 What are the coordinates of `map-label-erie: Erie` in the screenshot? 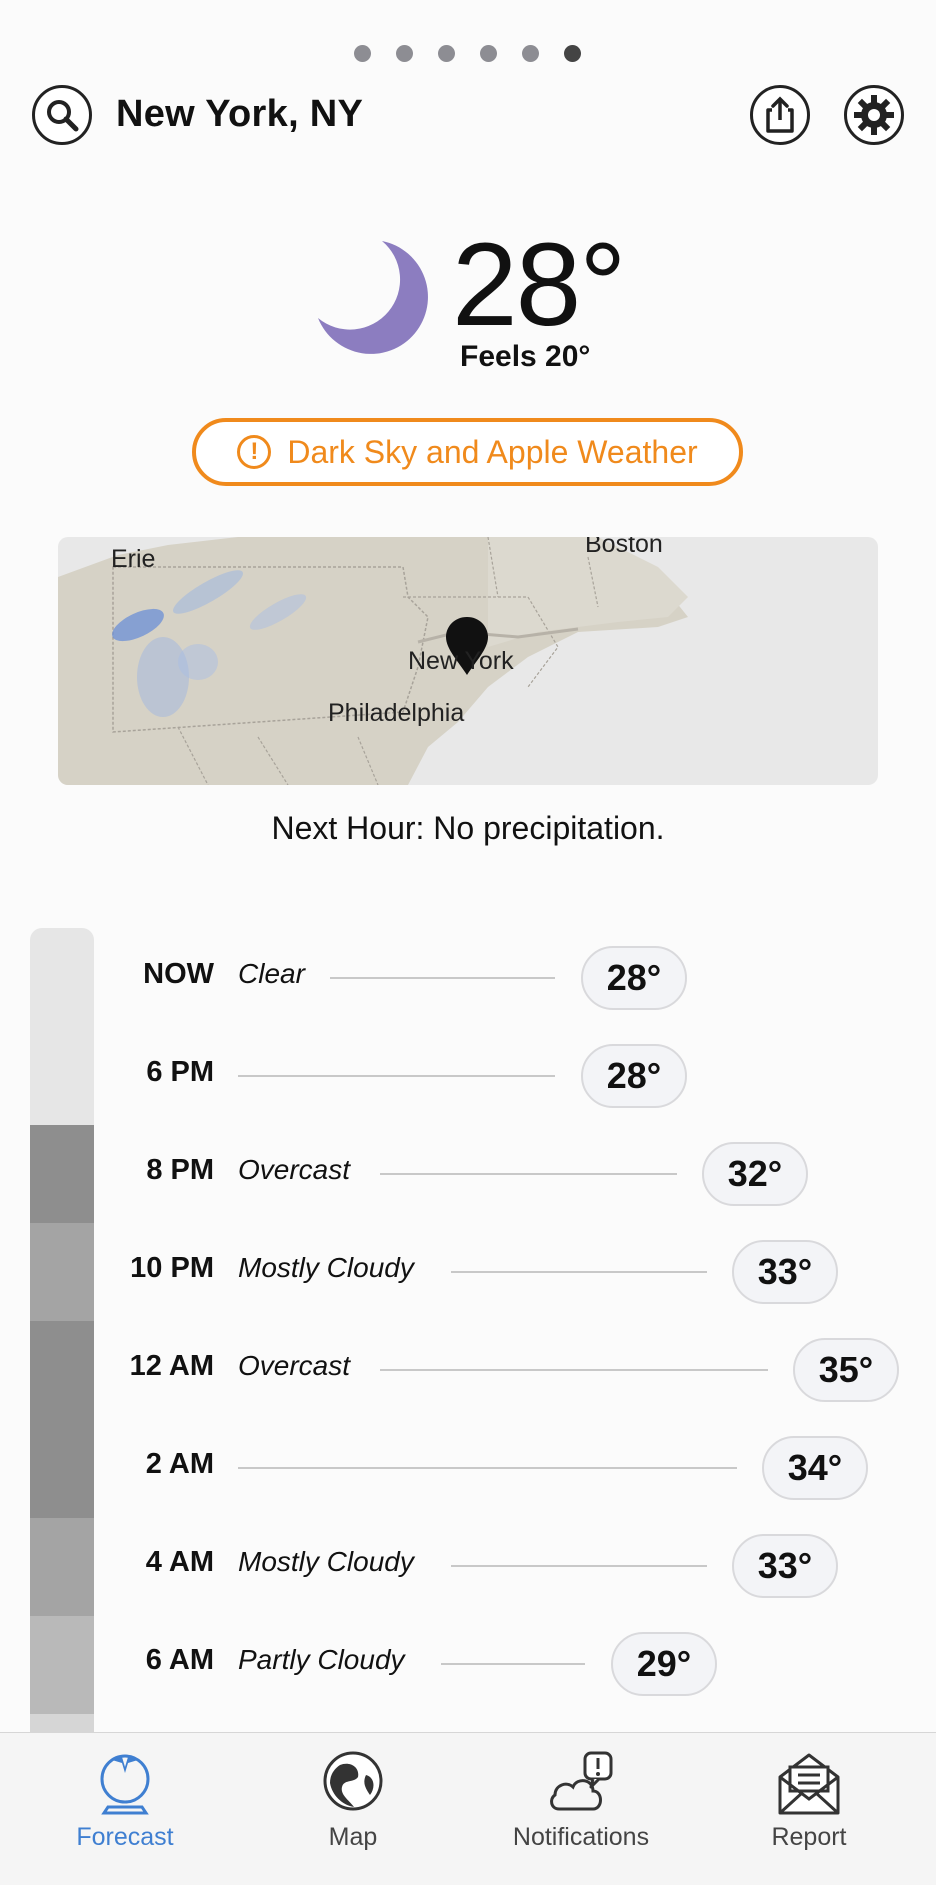 It's located at (133, 559).